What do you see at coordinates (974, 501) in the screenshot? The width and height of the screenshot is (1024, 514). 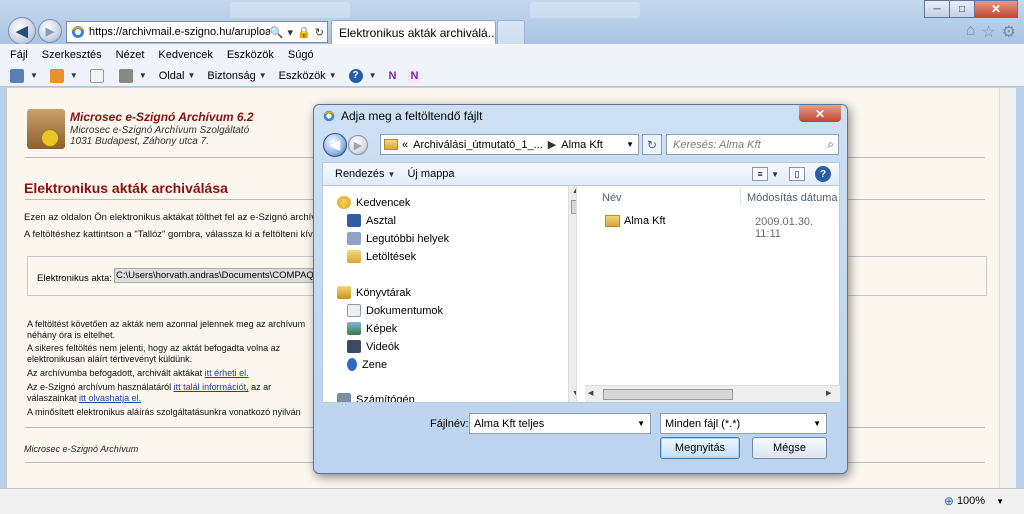 I see `zoom-control: ⊕ 100% ▼` at bounding box center [974, 501].